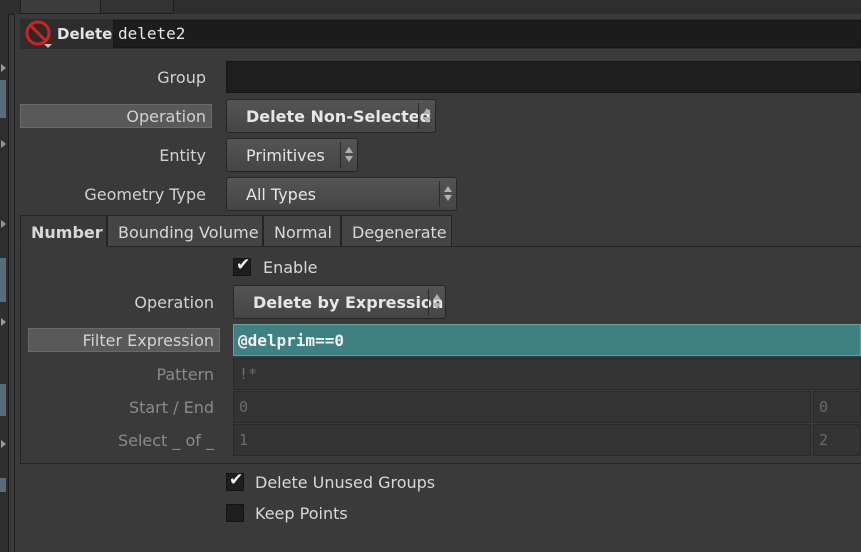 The width and height of the screenshot is (861, 552). I want to click on no-entry-icon, so click(38, 34).